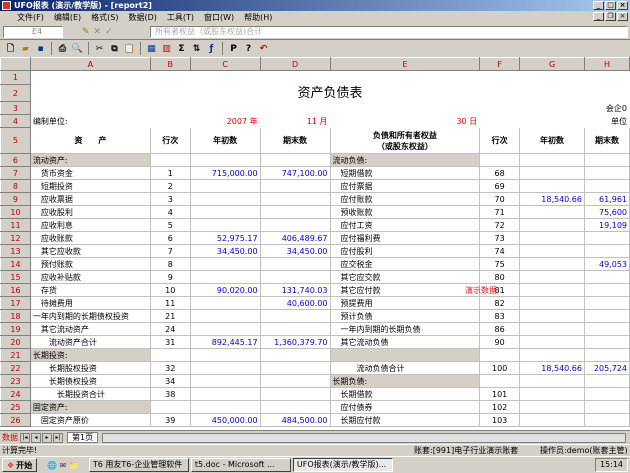 The width and height of the screenshot is (630, 473). I want to click on sort-icon: ⇅, so click(196, 48).